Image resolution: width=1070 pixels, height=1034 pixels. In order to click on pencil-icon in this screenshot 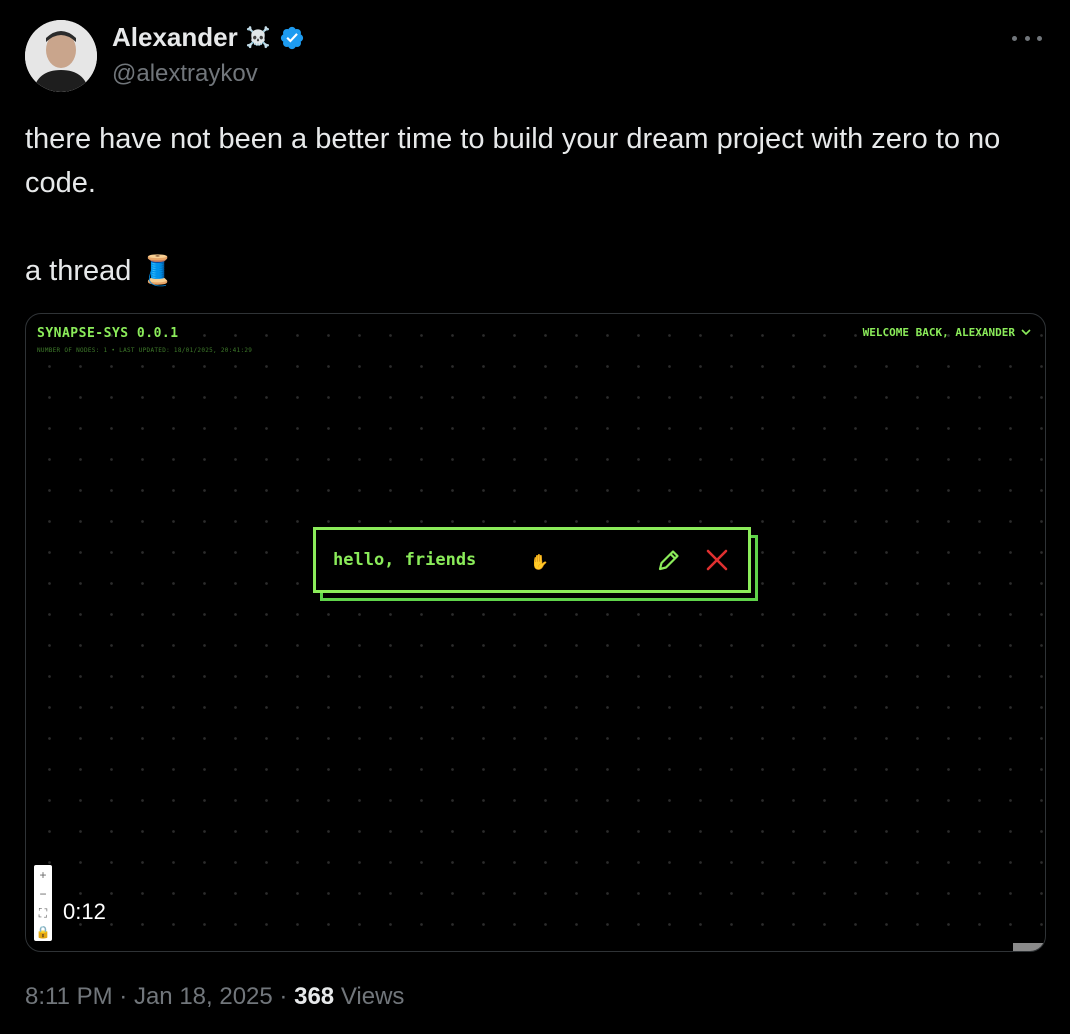, I will do `click(669, 560)`.